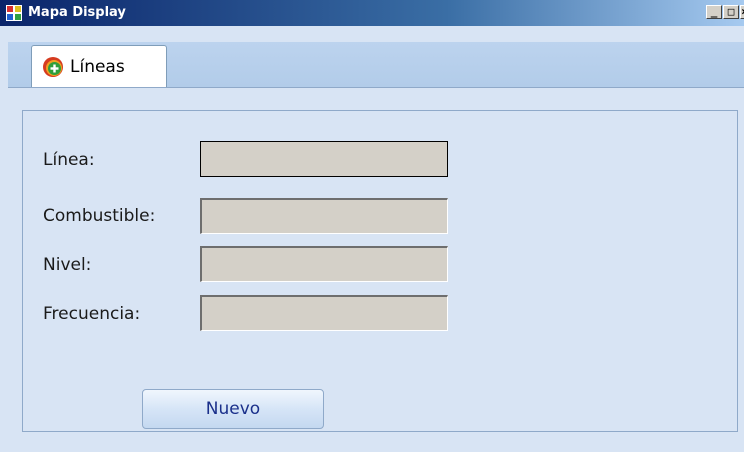  I want to click on green-plus-icon, so click(53, 67).